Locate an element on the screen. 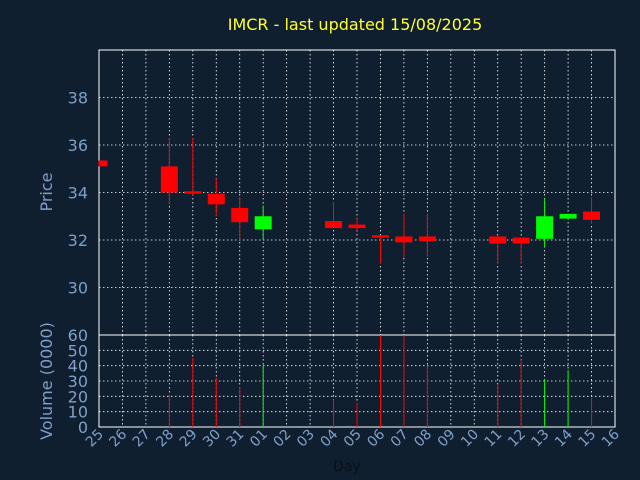 The width and height of the screenshot is (640, 480). price-tick-label: 30 is located at coordinates (78, 288).